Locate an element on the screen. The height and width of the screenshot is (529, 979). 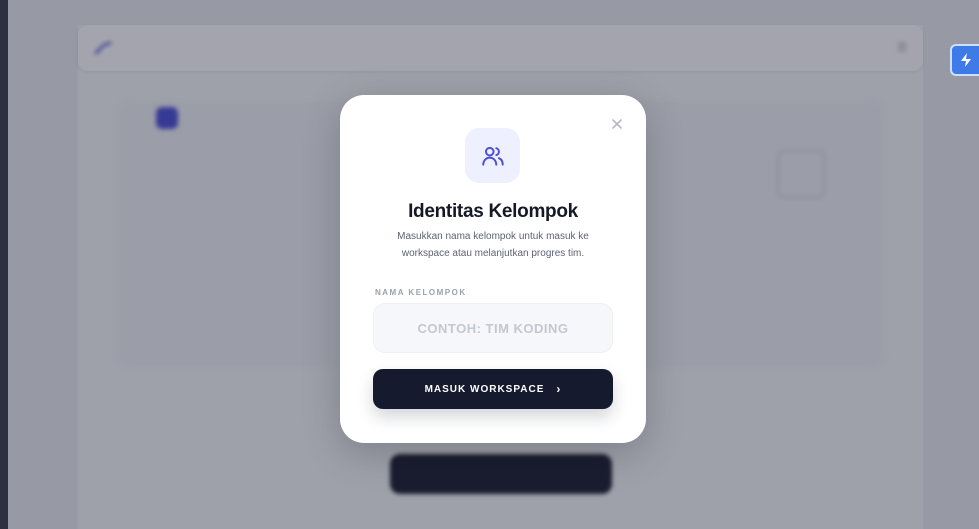
users-icon-container is located at coordinates (492, 155).